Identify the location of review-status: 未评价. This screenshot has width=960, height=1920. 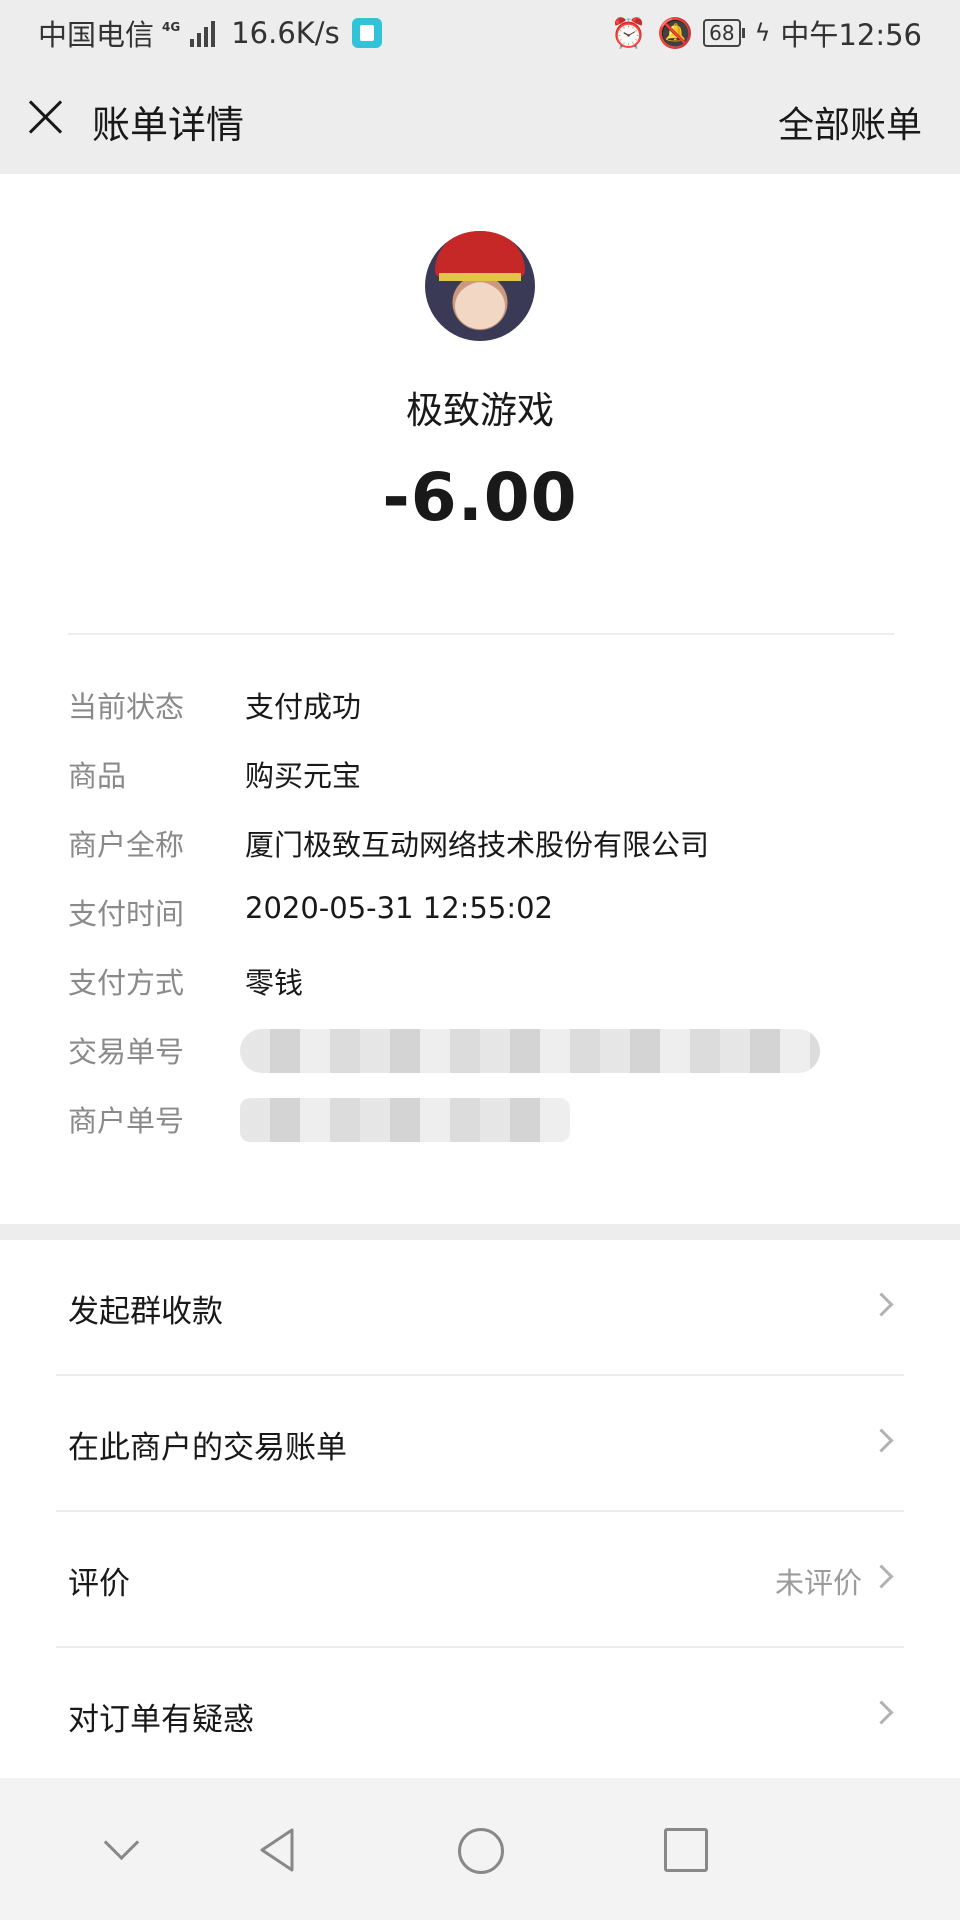
(818, 1583).